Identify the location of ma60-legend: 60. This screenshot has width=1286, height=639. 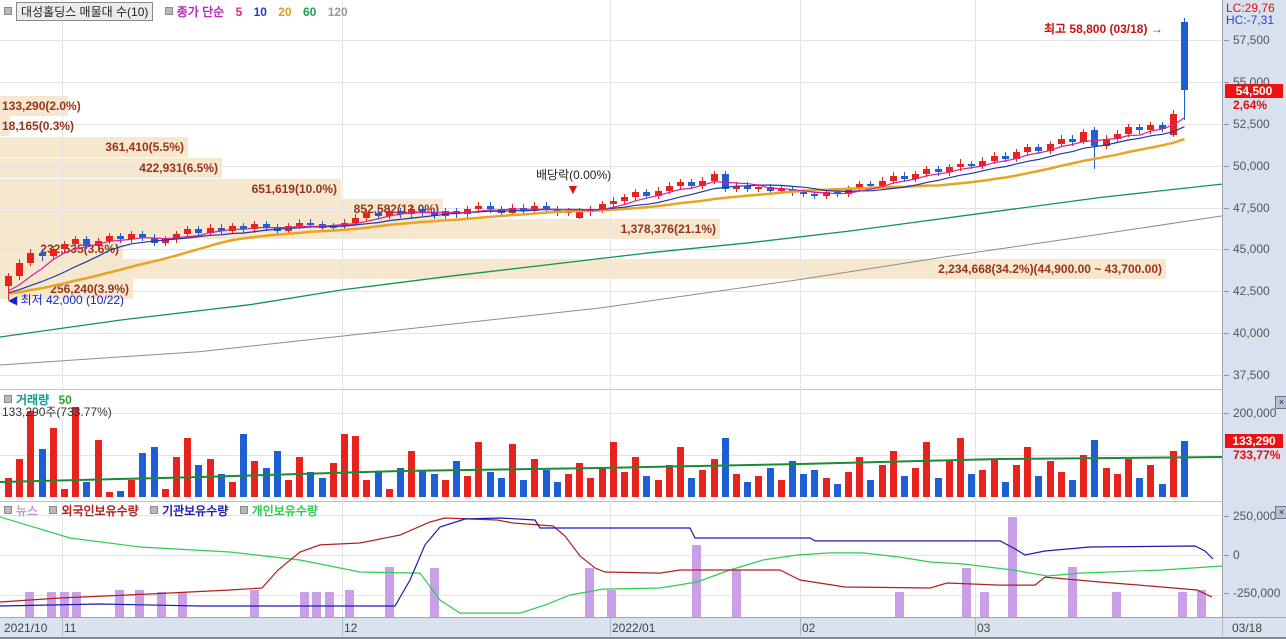
(309, 12).